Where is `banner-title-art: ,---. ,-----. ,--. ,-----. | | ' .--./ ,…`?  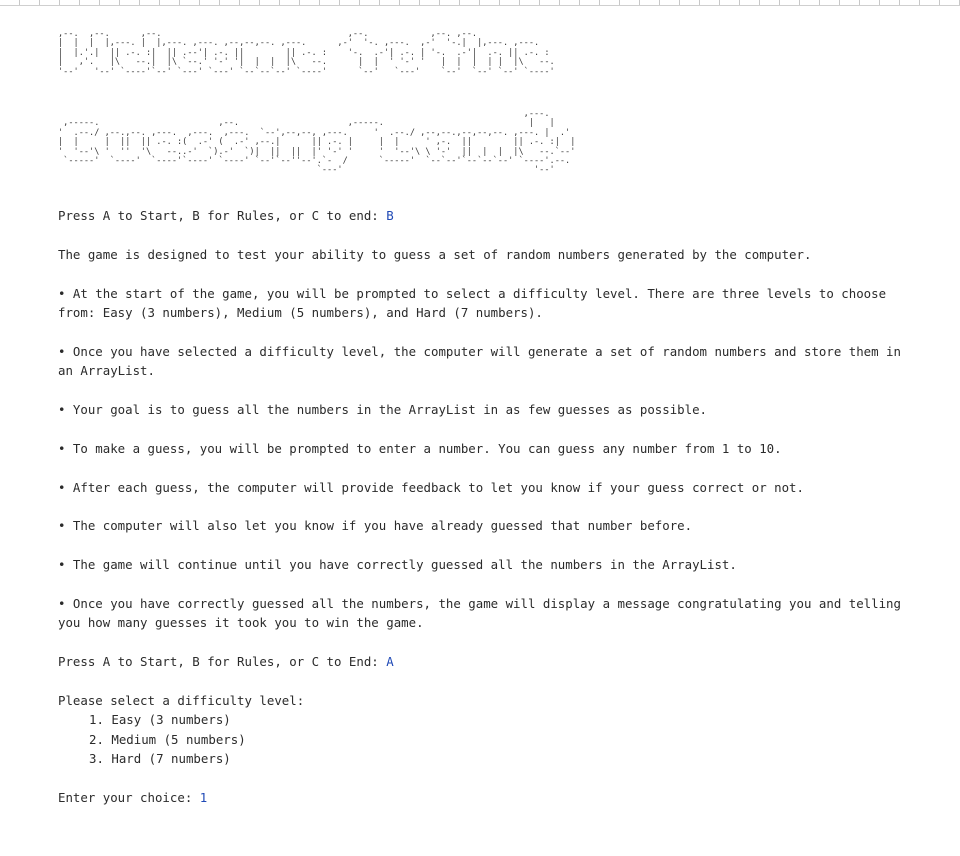
banner-title-art: ,---. ,-----. ,--. ,-----. | | ' .--./ ,… is located at coordinates (317, 142).